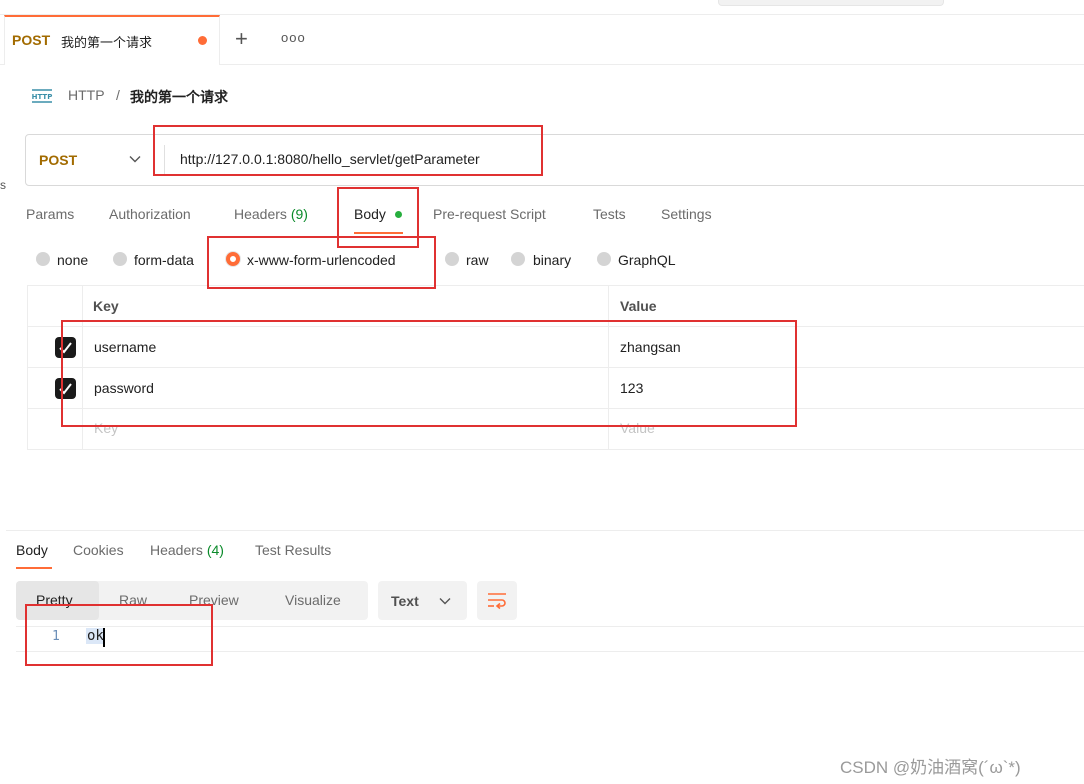  I want to click on tab-headers-label: Headers, so click(260, 214).